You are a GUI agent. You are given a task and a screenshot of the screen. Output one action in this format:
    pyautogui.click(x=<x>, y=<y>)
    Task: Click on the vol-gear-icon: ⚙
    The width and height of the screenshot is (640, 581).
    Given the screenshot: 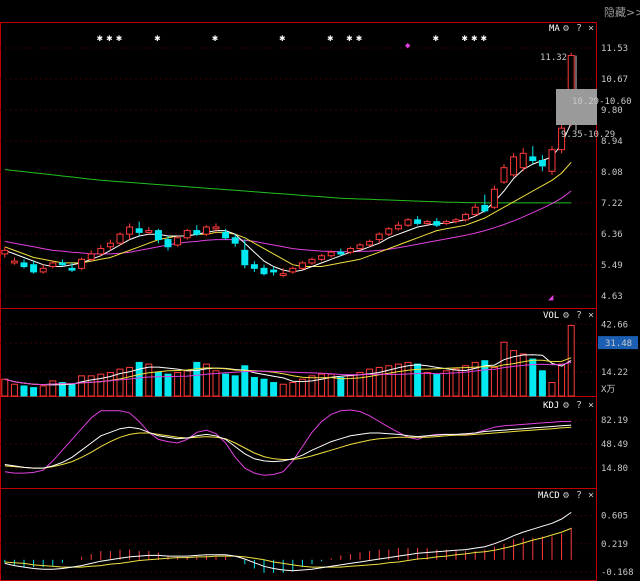 What is the action you would take?
    pyautogui.click(x=565, y=315)
    